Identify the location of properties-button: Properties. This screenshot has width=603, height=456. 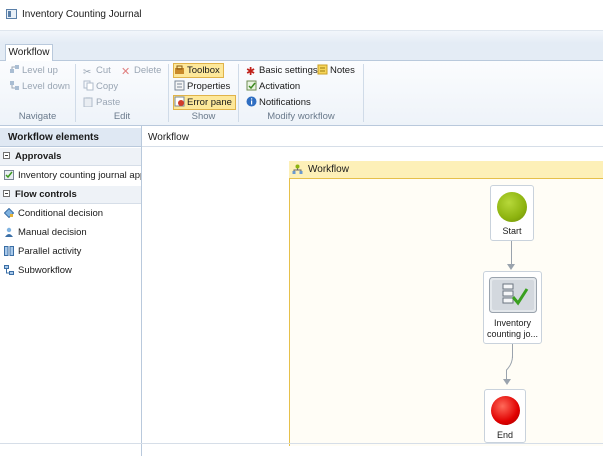
(202, 87).